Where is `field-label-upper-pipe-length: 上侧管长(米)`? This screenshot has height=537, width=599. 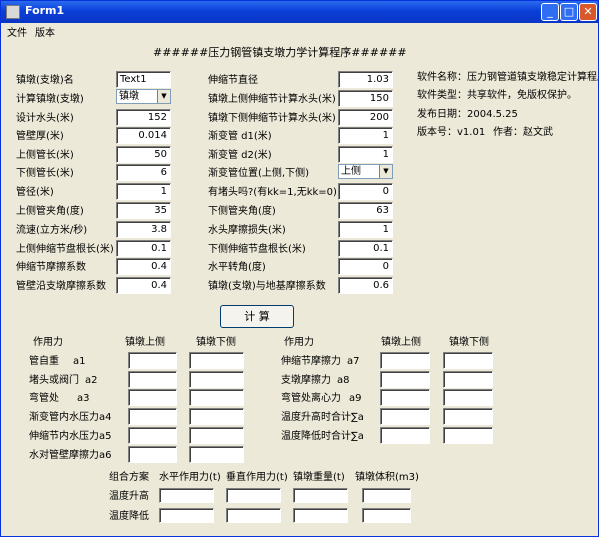
field-label-upper-pipe-length: 上侧管长(米) is located at coordinates (45, 155).